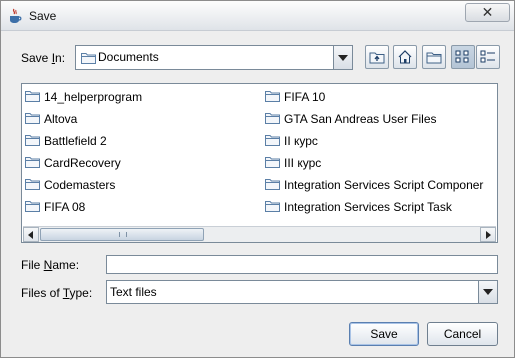  I want to click on folder-list-item: 14_helperprogram, so click(140, 97).